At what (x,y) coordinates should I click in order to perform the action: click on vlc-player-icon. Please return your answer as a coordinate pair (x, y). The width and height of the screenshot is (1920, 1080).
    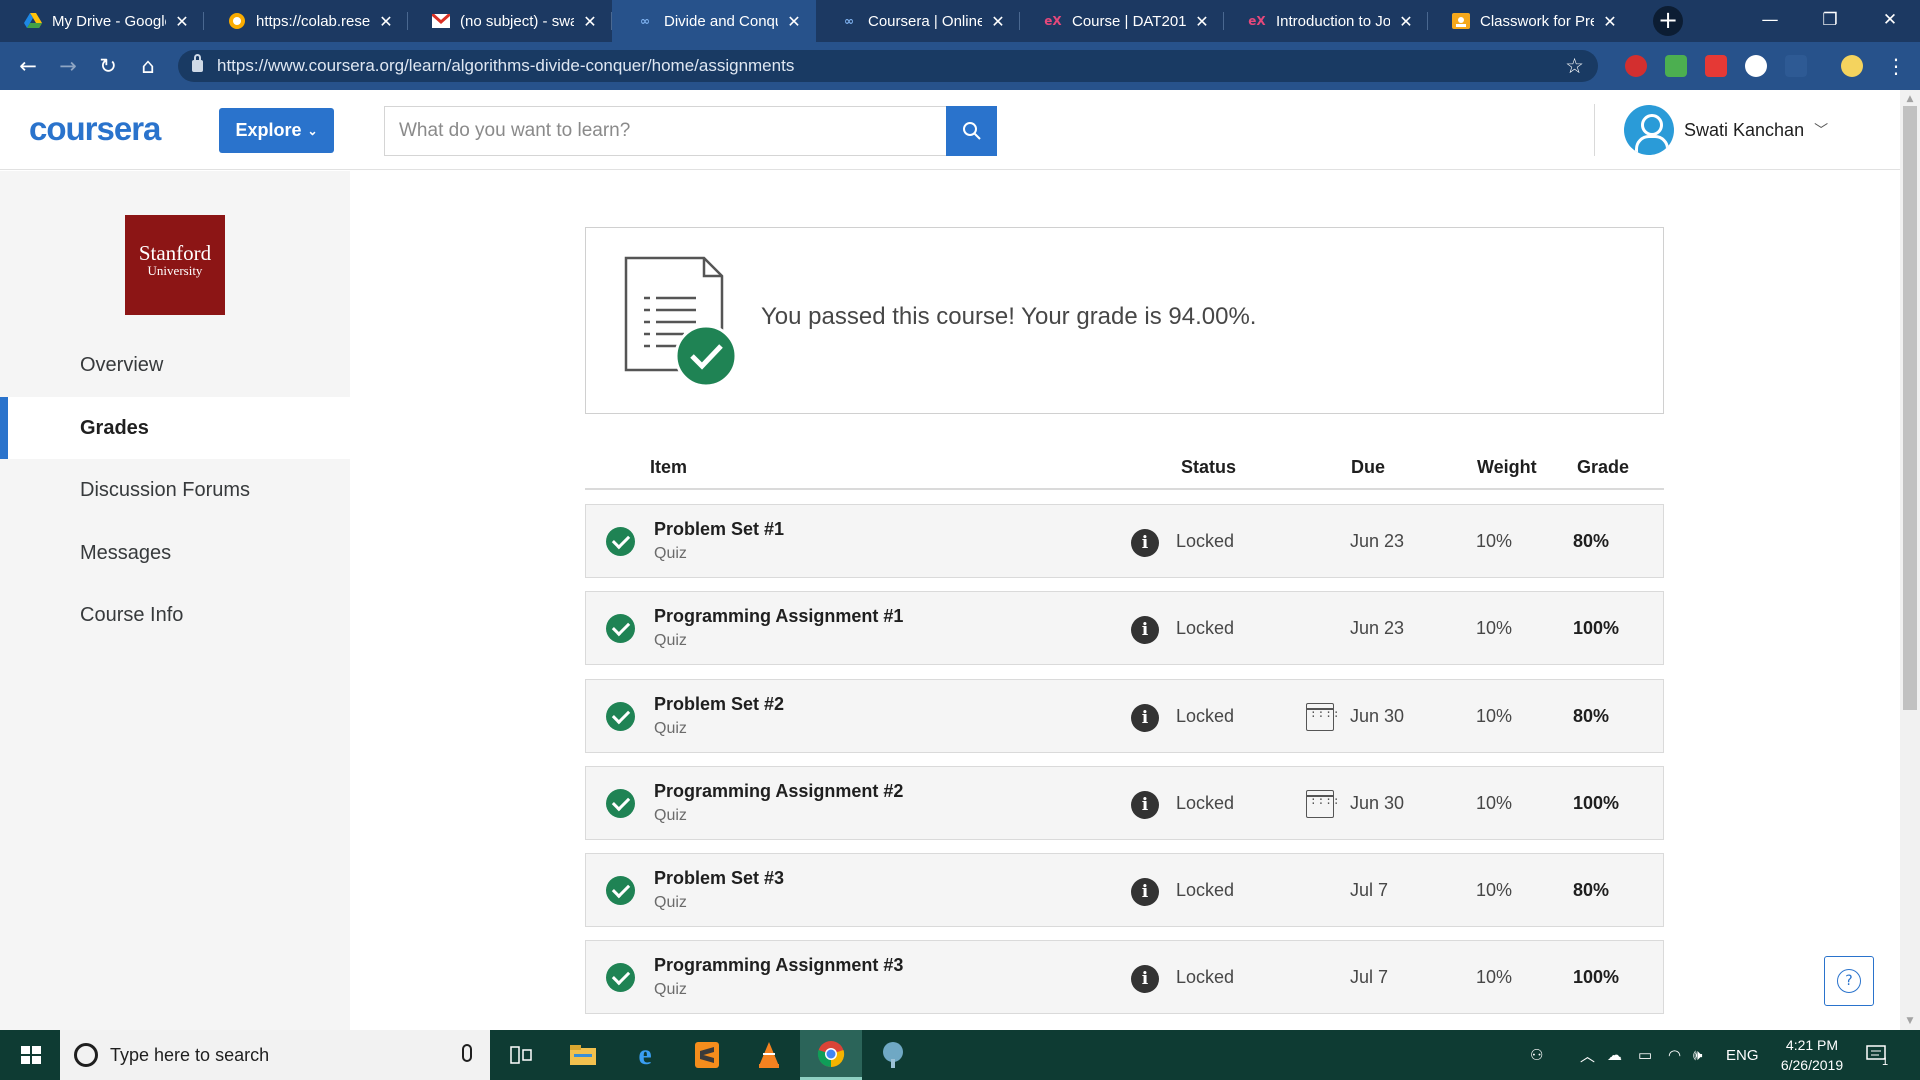
    Looking at the image, I should click on (769, 1055).